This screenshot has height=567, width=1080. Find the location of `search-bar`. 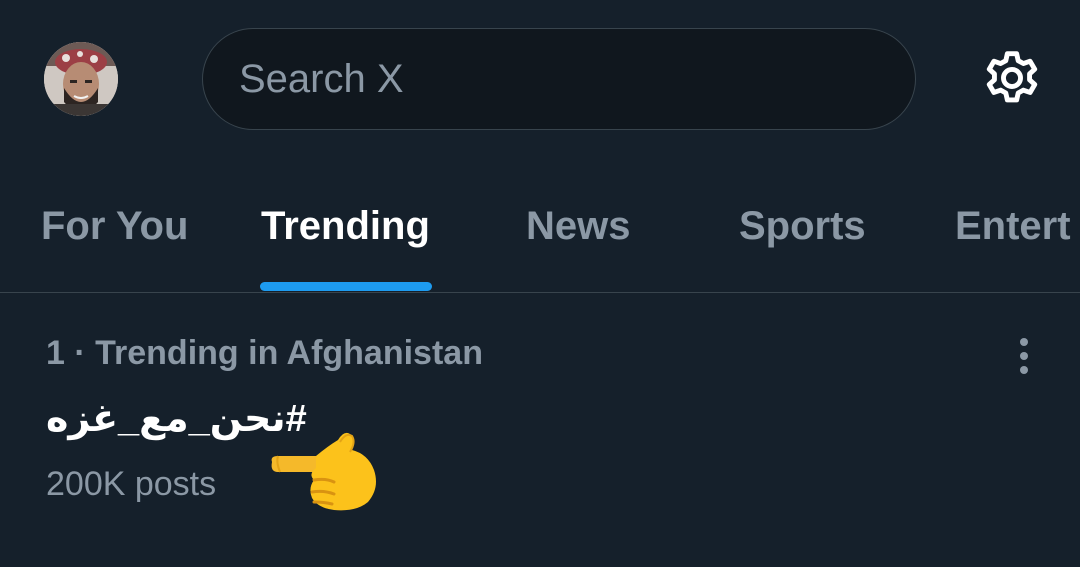

search-bar is located at coordinates (559, 79).